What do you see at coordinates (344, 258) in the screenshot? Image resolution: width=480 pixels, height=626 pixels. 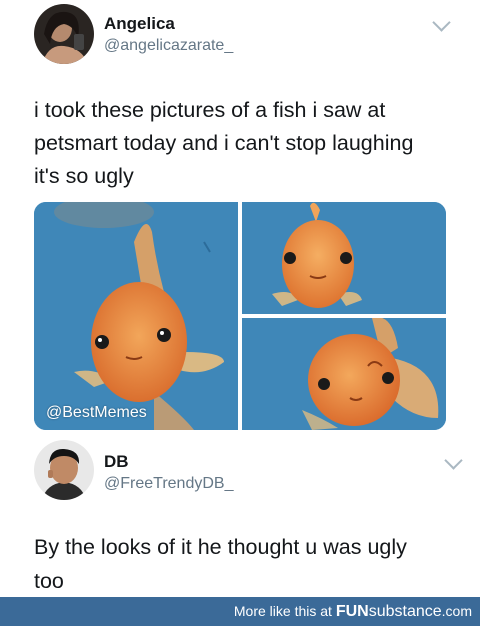 I see `fish-photo-top-right` at bounding box center [344, 258].